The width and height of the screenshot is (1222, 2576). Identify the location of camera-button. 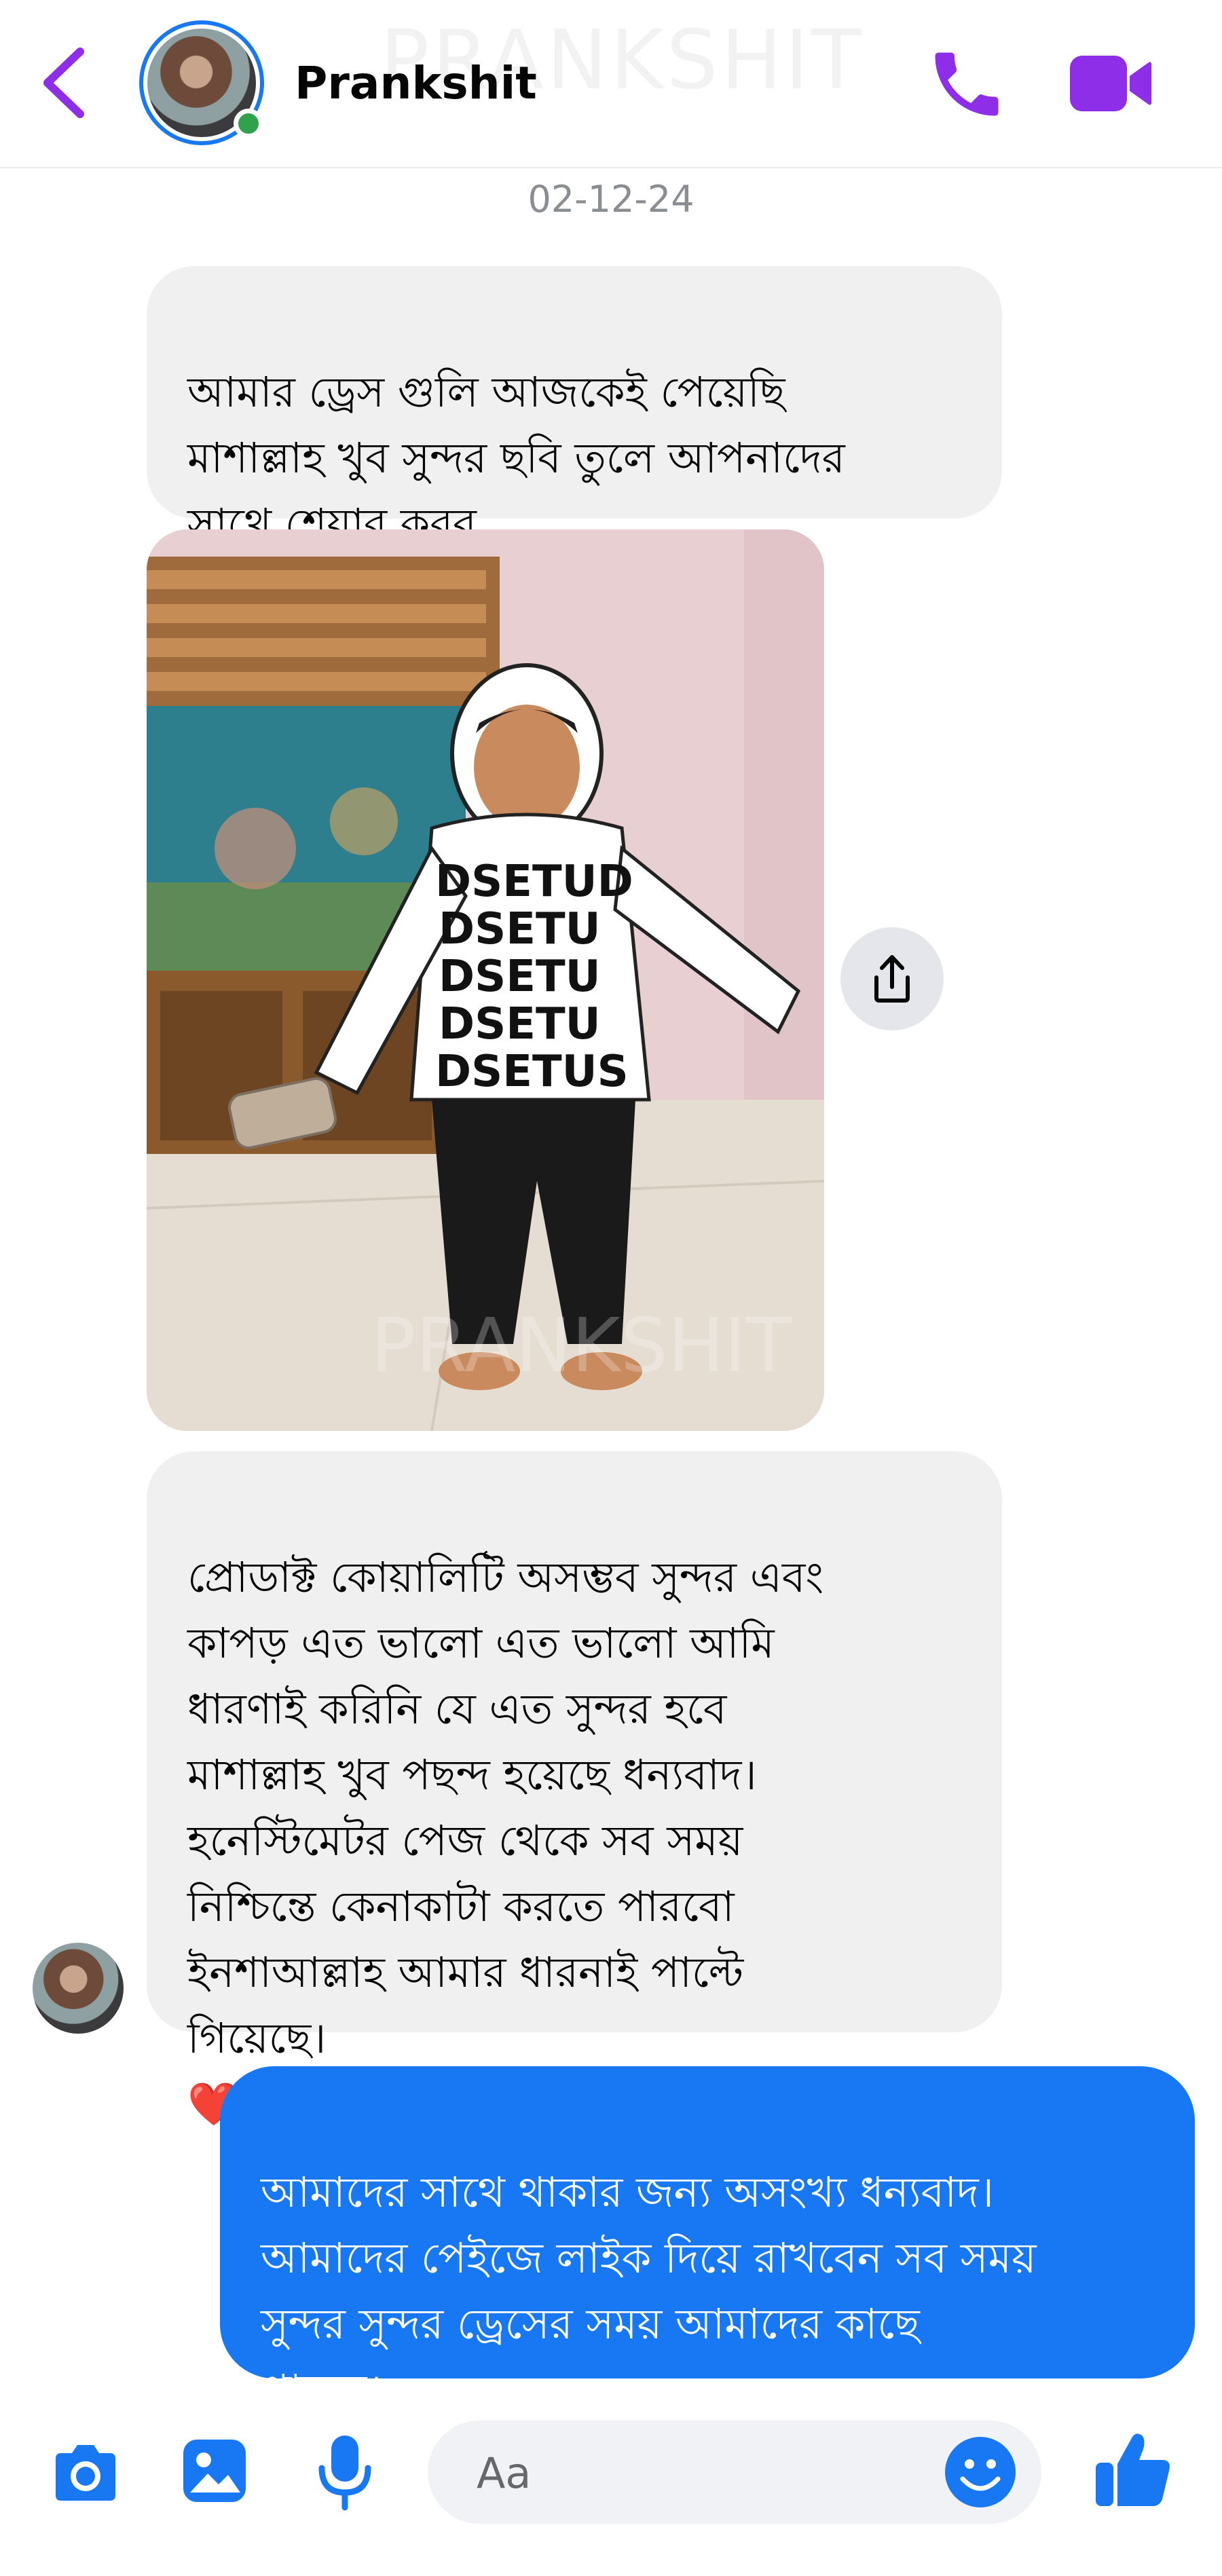
(85, 2473).